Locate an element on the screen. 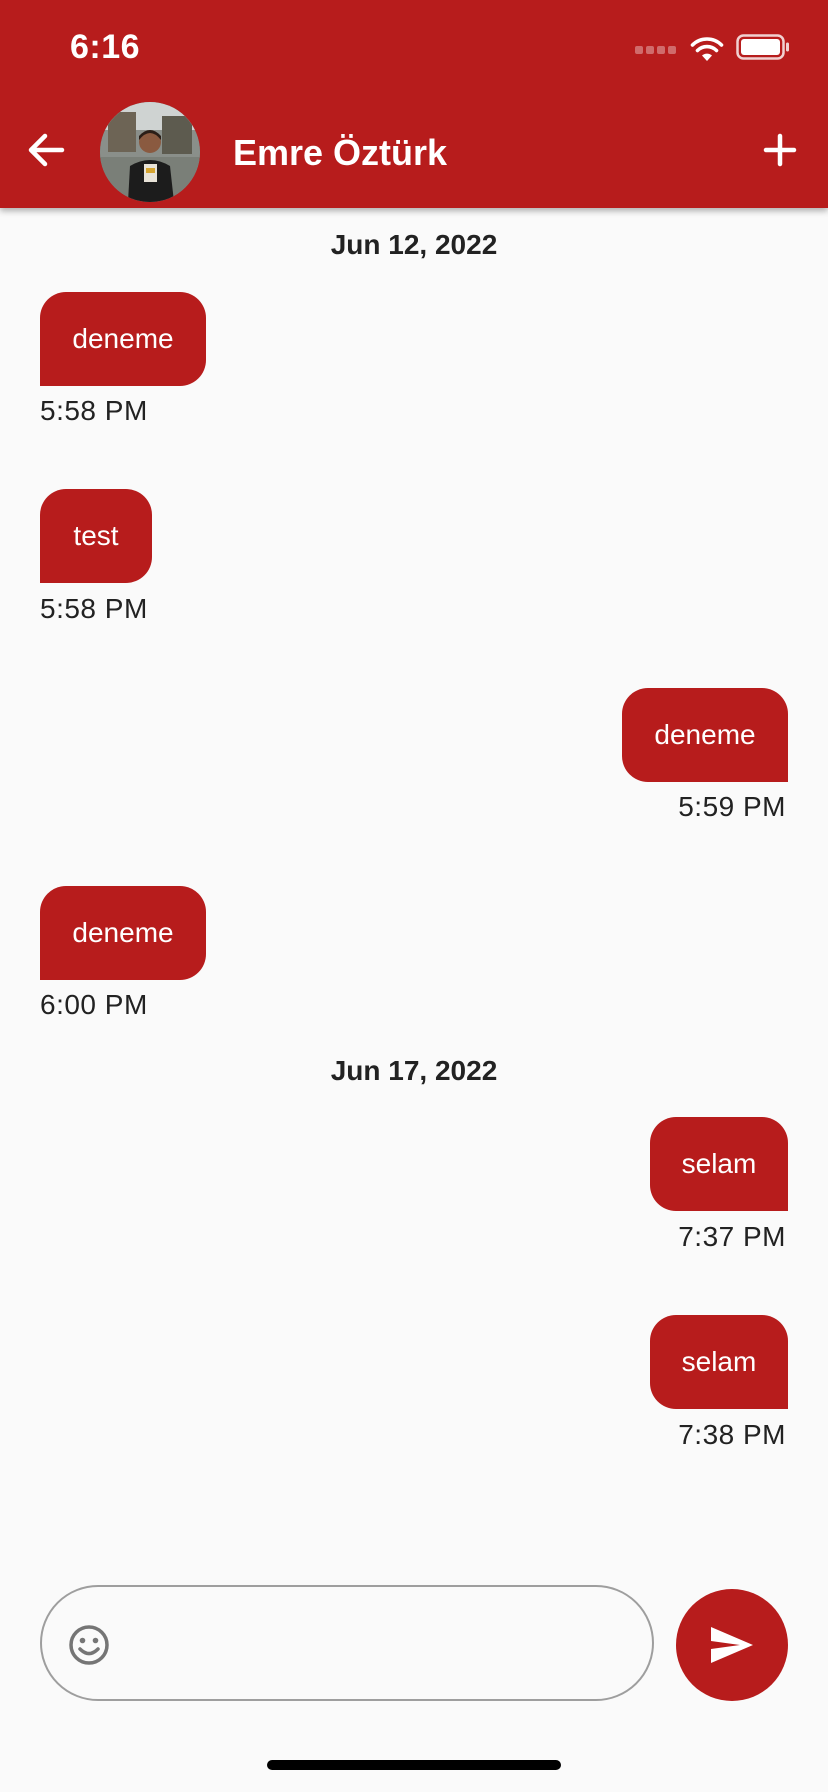  send-button is located at coordinates (732, 1645).